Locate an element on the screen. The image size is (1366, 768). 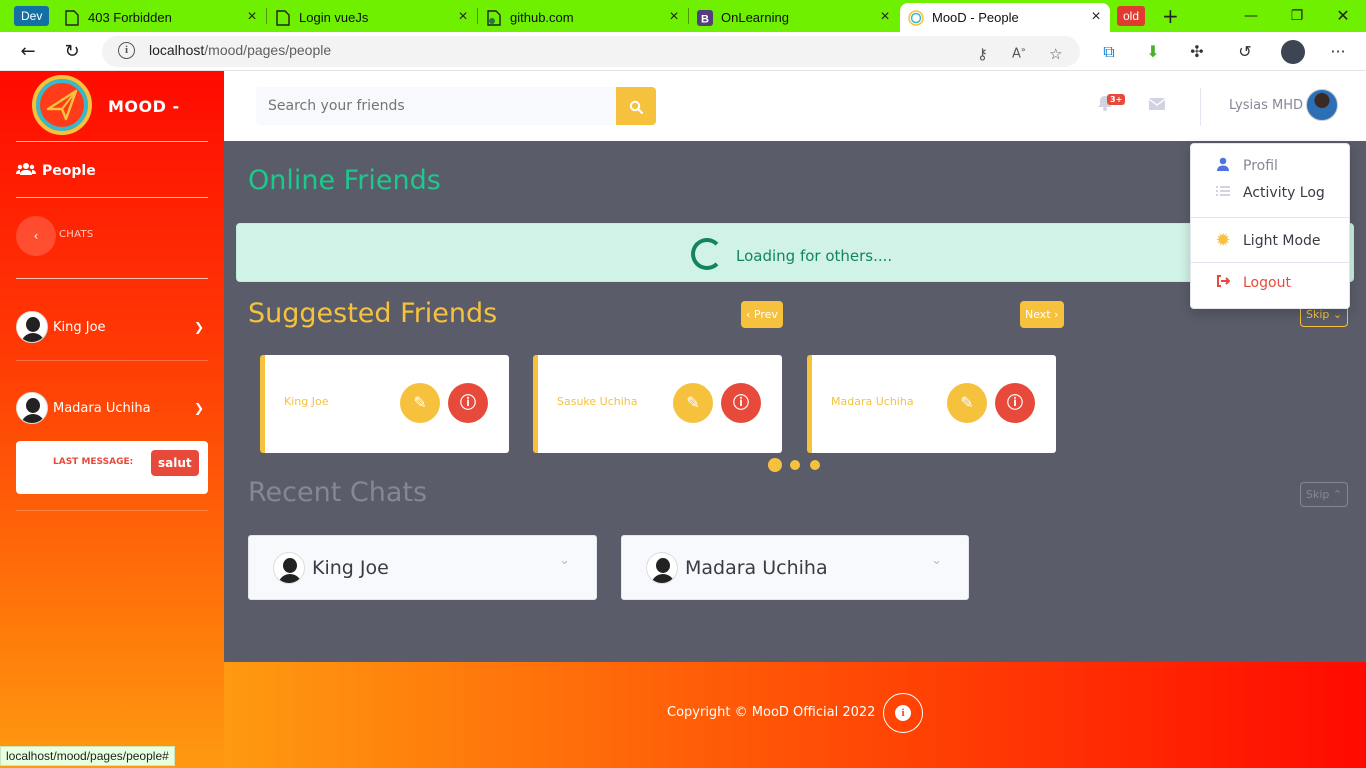
history-icon: ↺ is located at coordinates (1245, 52).